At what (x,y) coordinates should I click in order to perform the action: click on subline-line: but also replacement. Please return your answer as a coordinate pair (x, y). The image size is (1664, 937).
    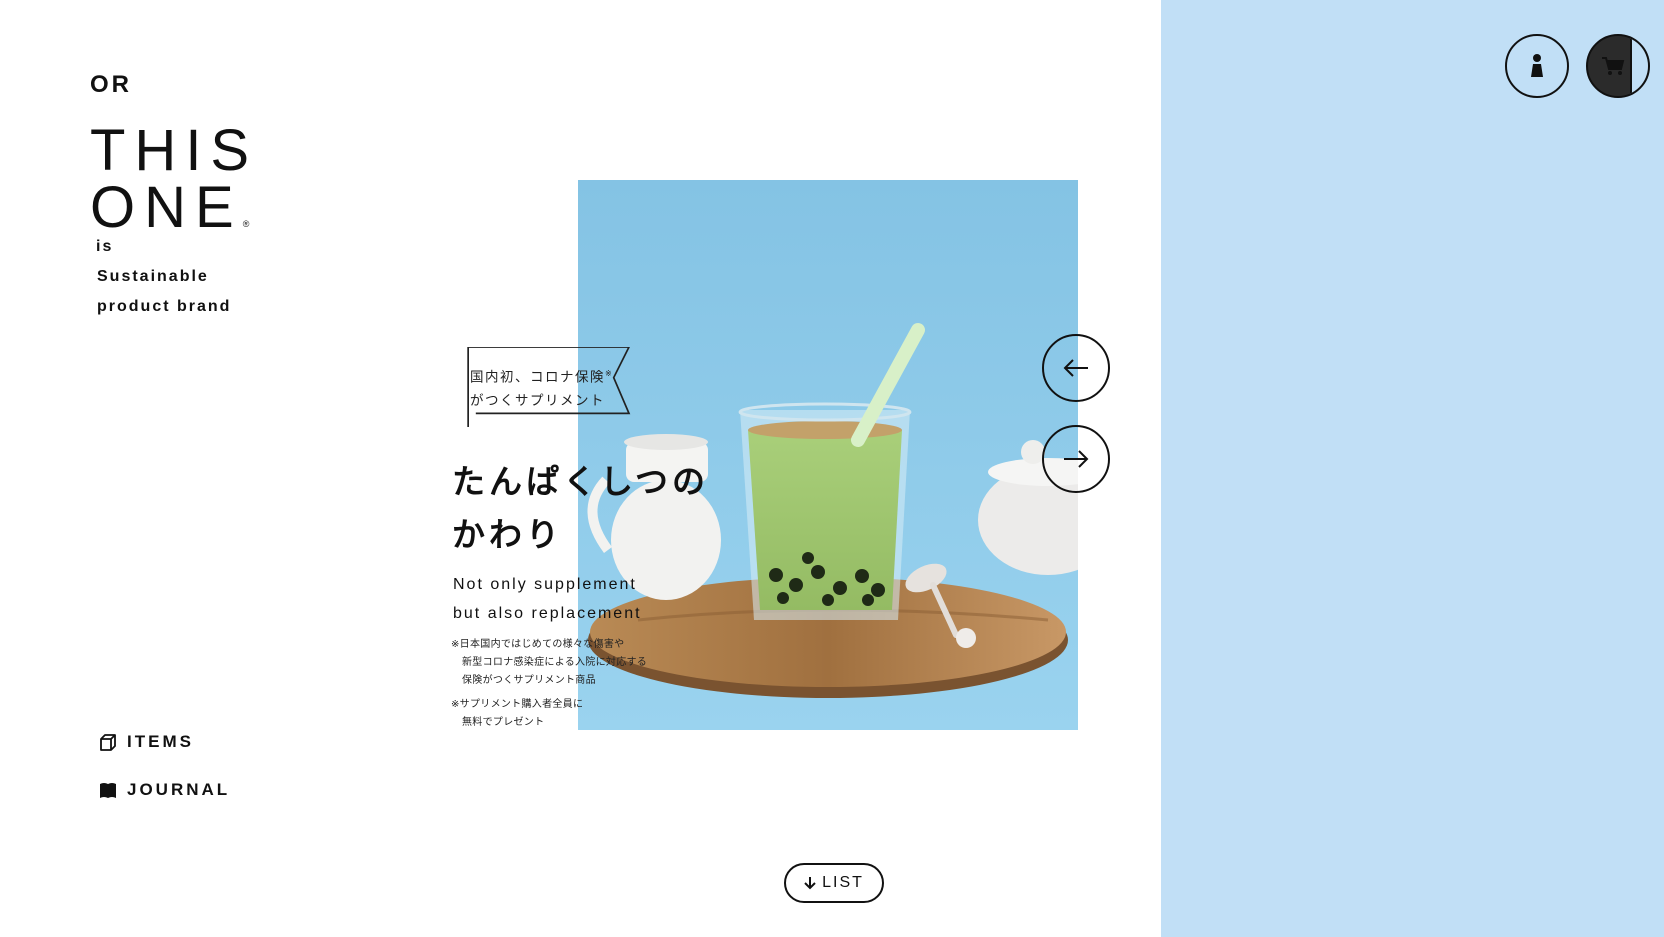
    Looking at the image, I should click on (547, 613).